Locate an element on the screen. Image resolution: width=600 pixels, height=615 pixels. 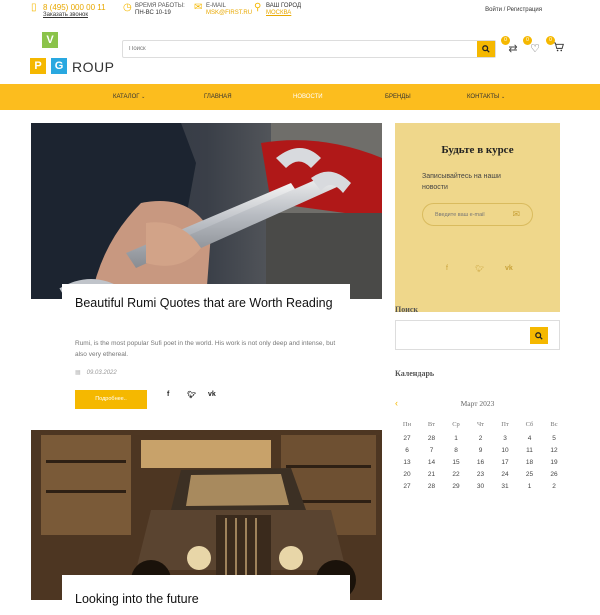
logo-text: ROUP is located at coordinates (93, 67).